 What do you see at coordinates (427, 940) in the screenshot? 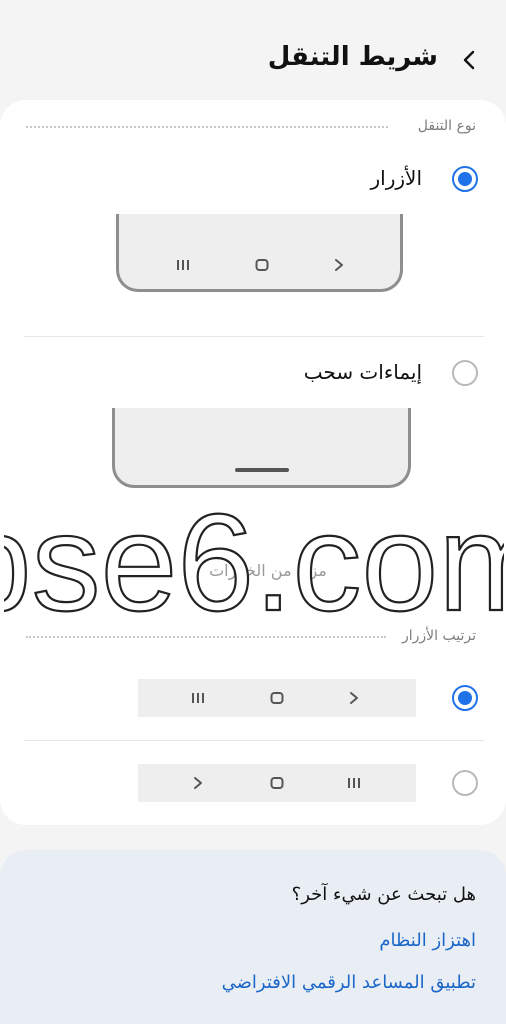
I see `link-system-vibration: اهتزاز النظام` at bounding box center [427, 940].